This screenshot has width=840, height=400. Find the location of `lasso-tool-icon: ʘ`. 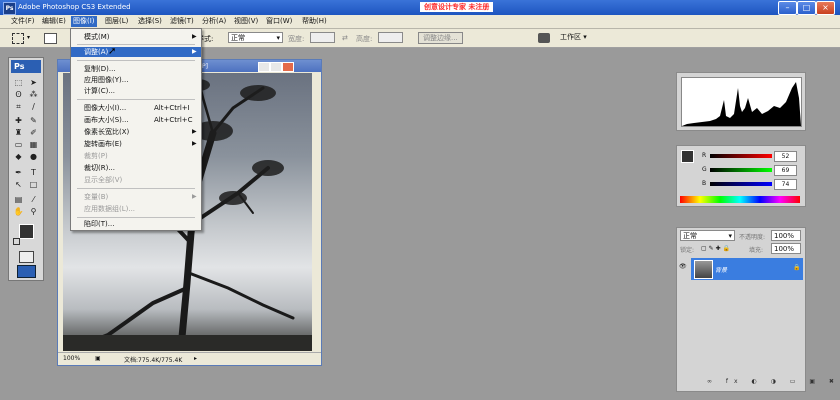

lasso-tool-icon: ʘ is located at coordinates (18, 94).